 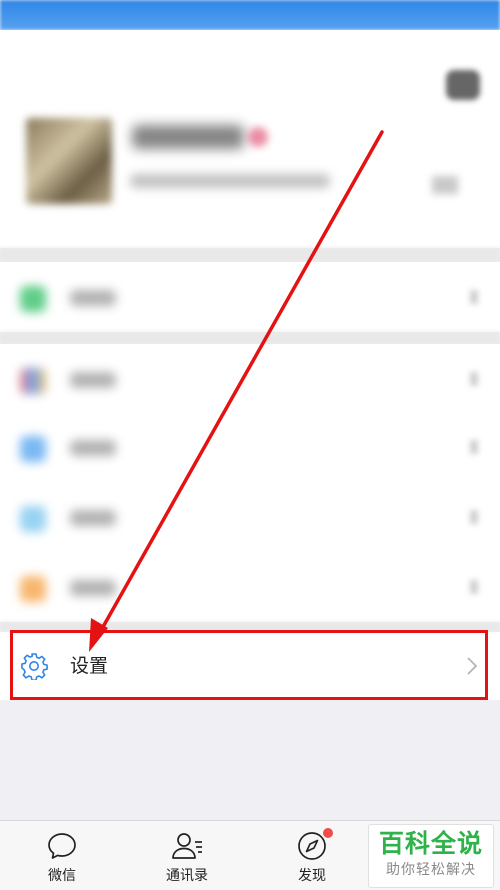 What do you see at coordinates (431, 870) in the screenshot?
I see `watermark-subtitle: 助你轻松解决` at bounding box center [431, 870].